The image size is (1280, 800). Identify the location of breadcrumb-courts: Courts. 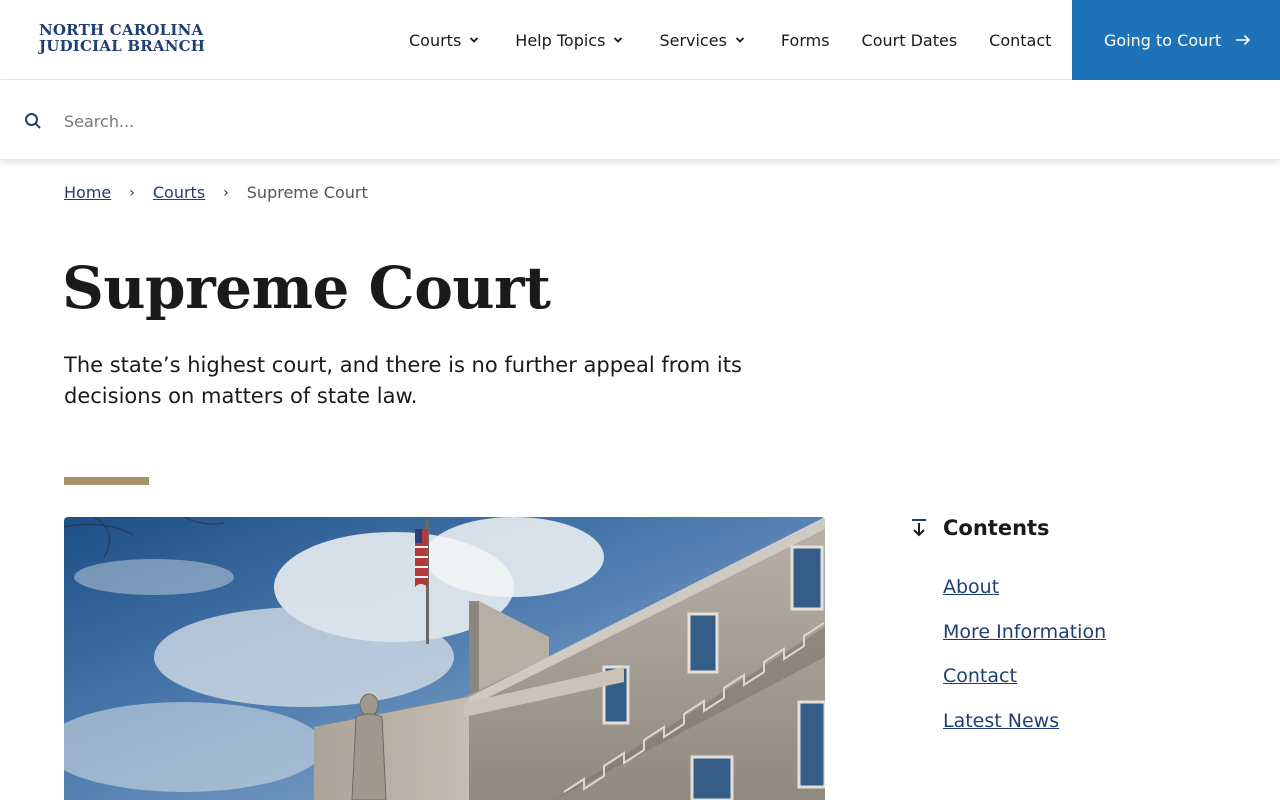
(179, 192).